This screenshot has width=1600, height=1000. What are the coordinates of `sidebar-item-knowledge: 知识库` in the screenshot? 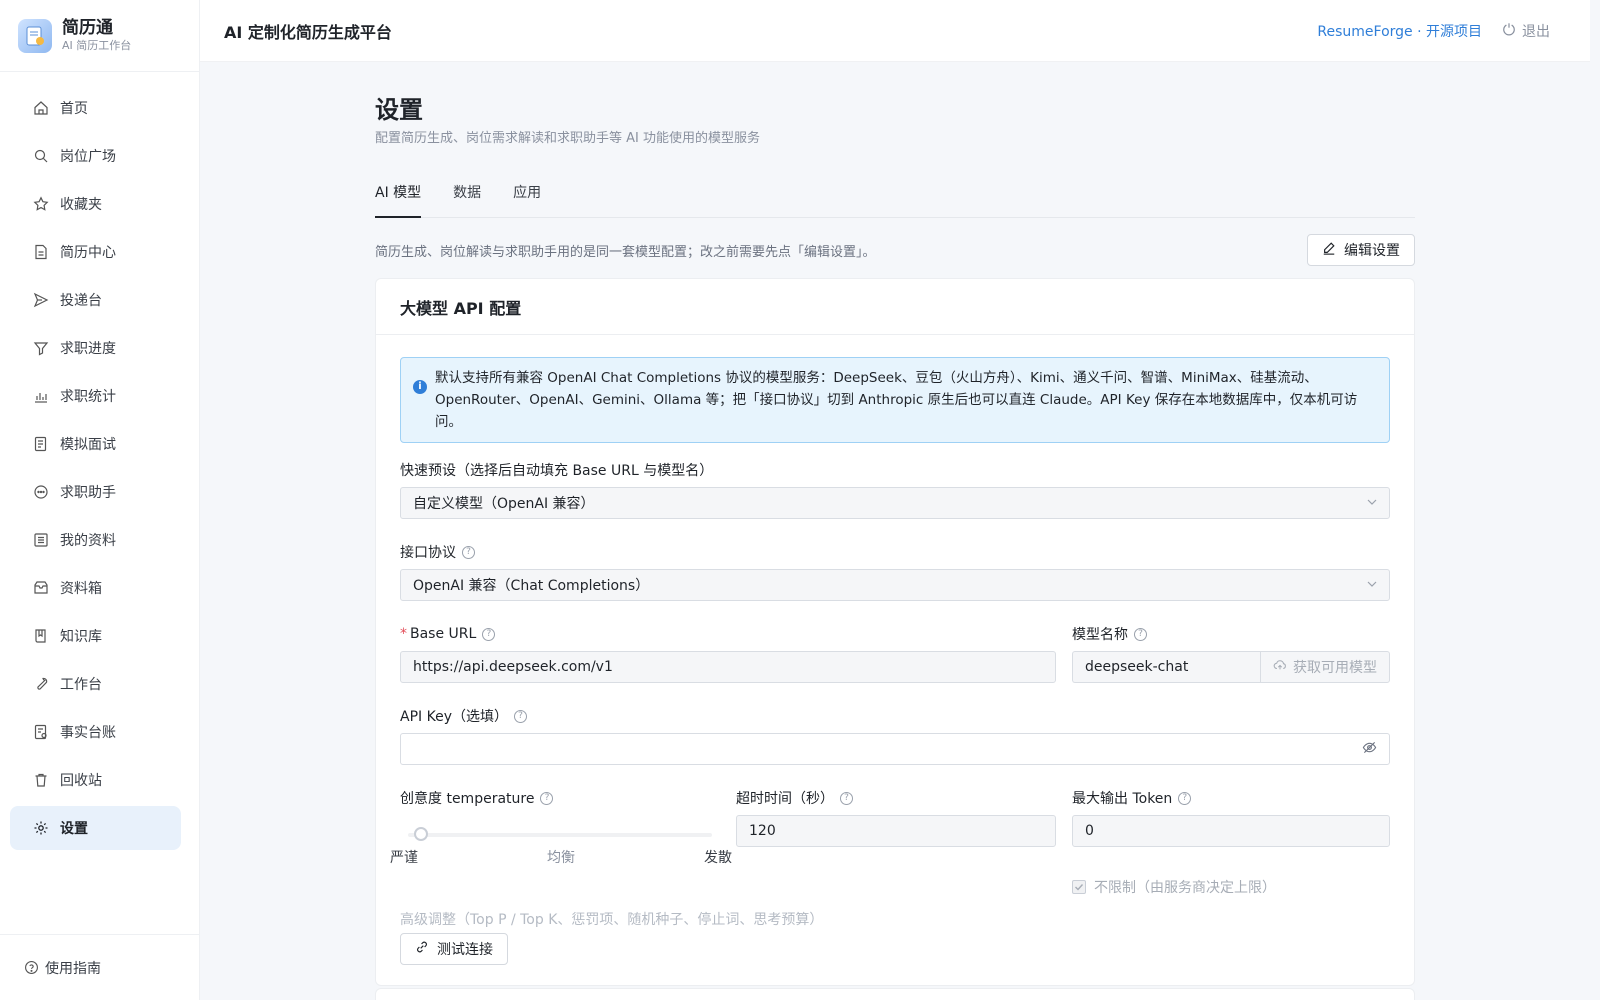 It's located at (95, 636).